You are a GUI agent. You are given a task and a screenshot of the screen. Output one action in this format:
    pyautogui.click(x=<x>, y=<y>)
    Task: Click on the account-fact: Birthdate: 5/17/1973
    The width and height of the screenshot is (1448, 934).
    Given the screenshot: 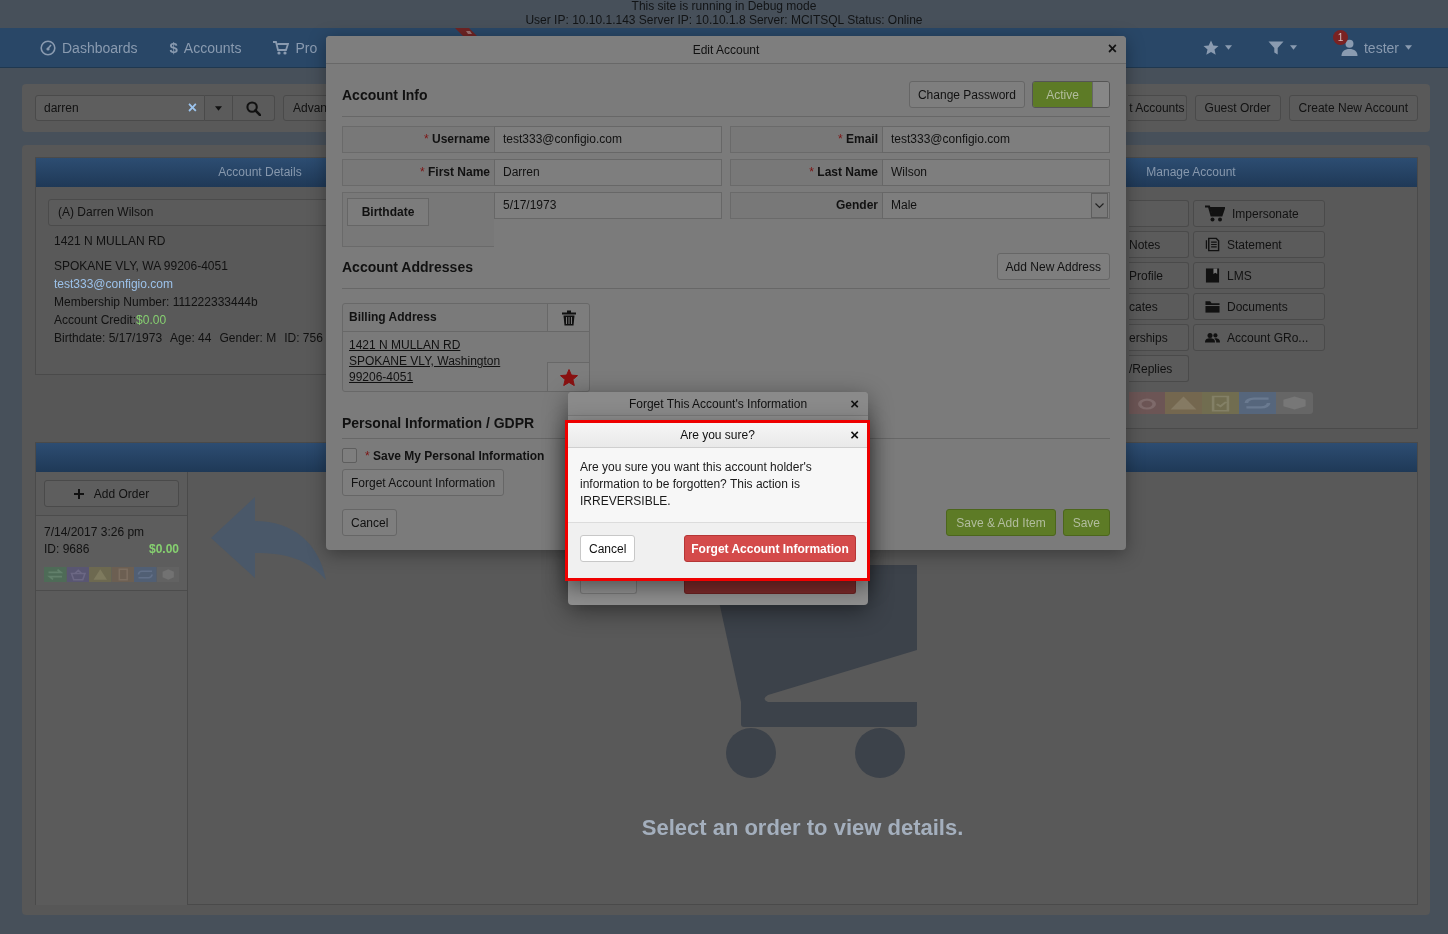 What is the action you would take?
    pyautogui.click(x=108, y=338)
    